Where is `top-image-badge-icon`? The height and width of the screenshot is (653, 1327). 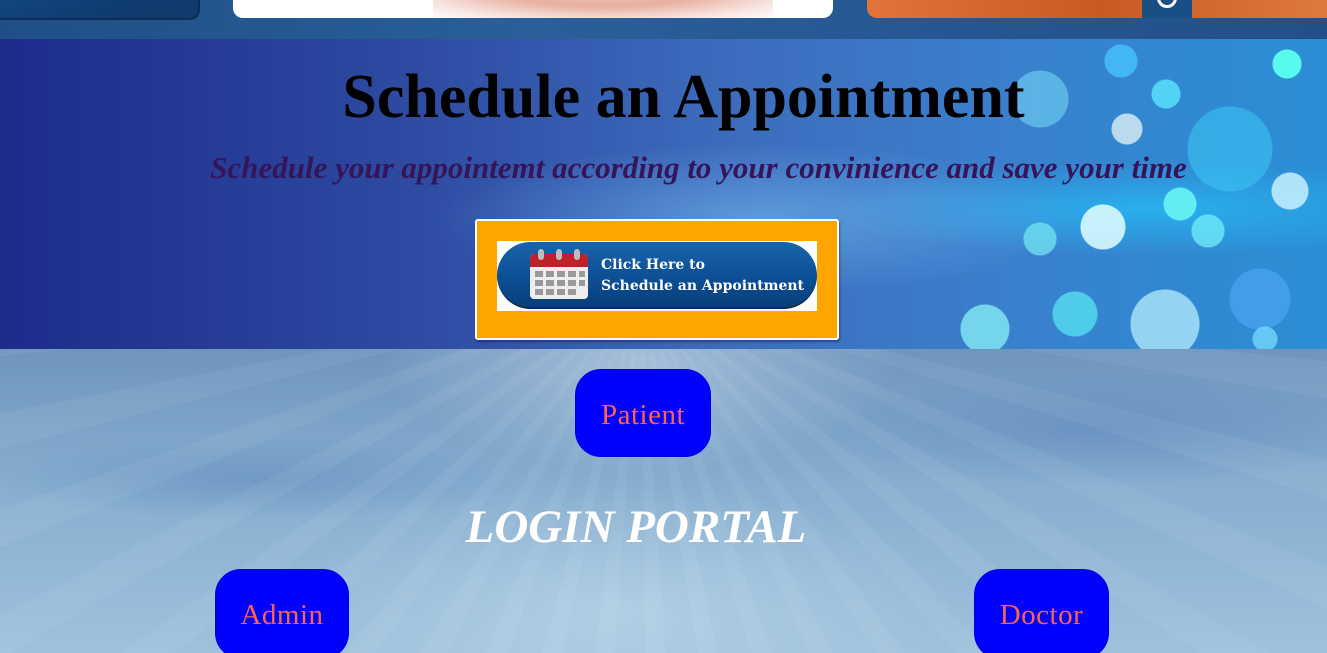 top-image-badge-icon is located at coordinates (1167, 9).